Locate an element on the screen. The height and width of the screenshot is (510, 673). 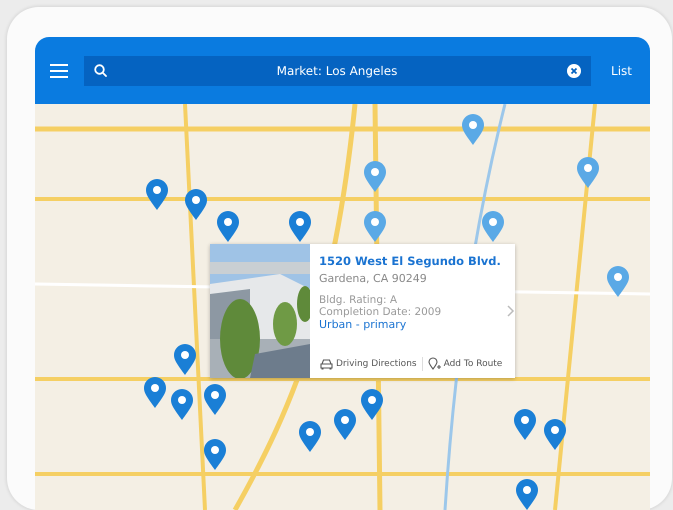
search-icon is located at coordinates (100, 70).